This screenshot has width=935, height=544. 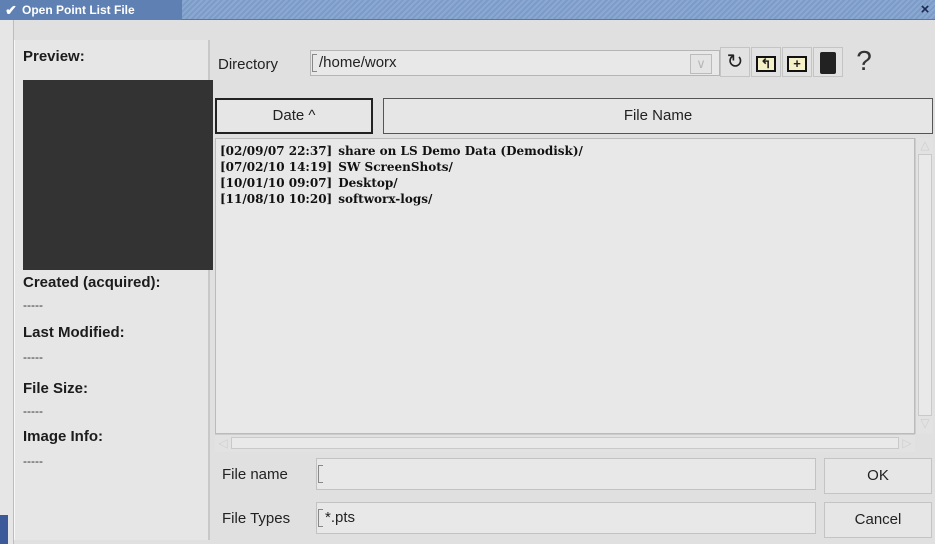 I want to click on vertical-scroll-thumb, so click(x=925, y=285).